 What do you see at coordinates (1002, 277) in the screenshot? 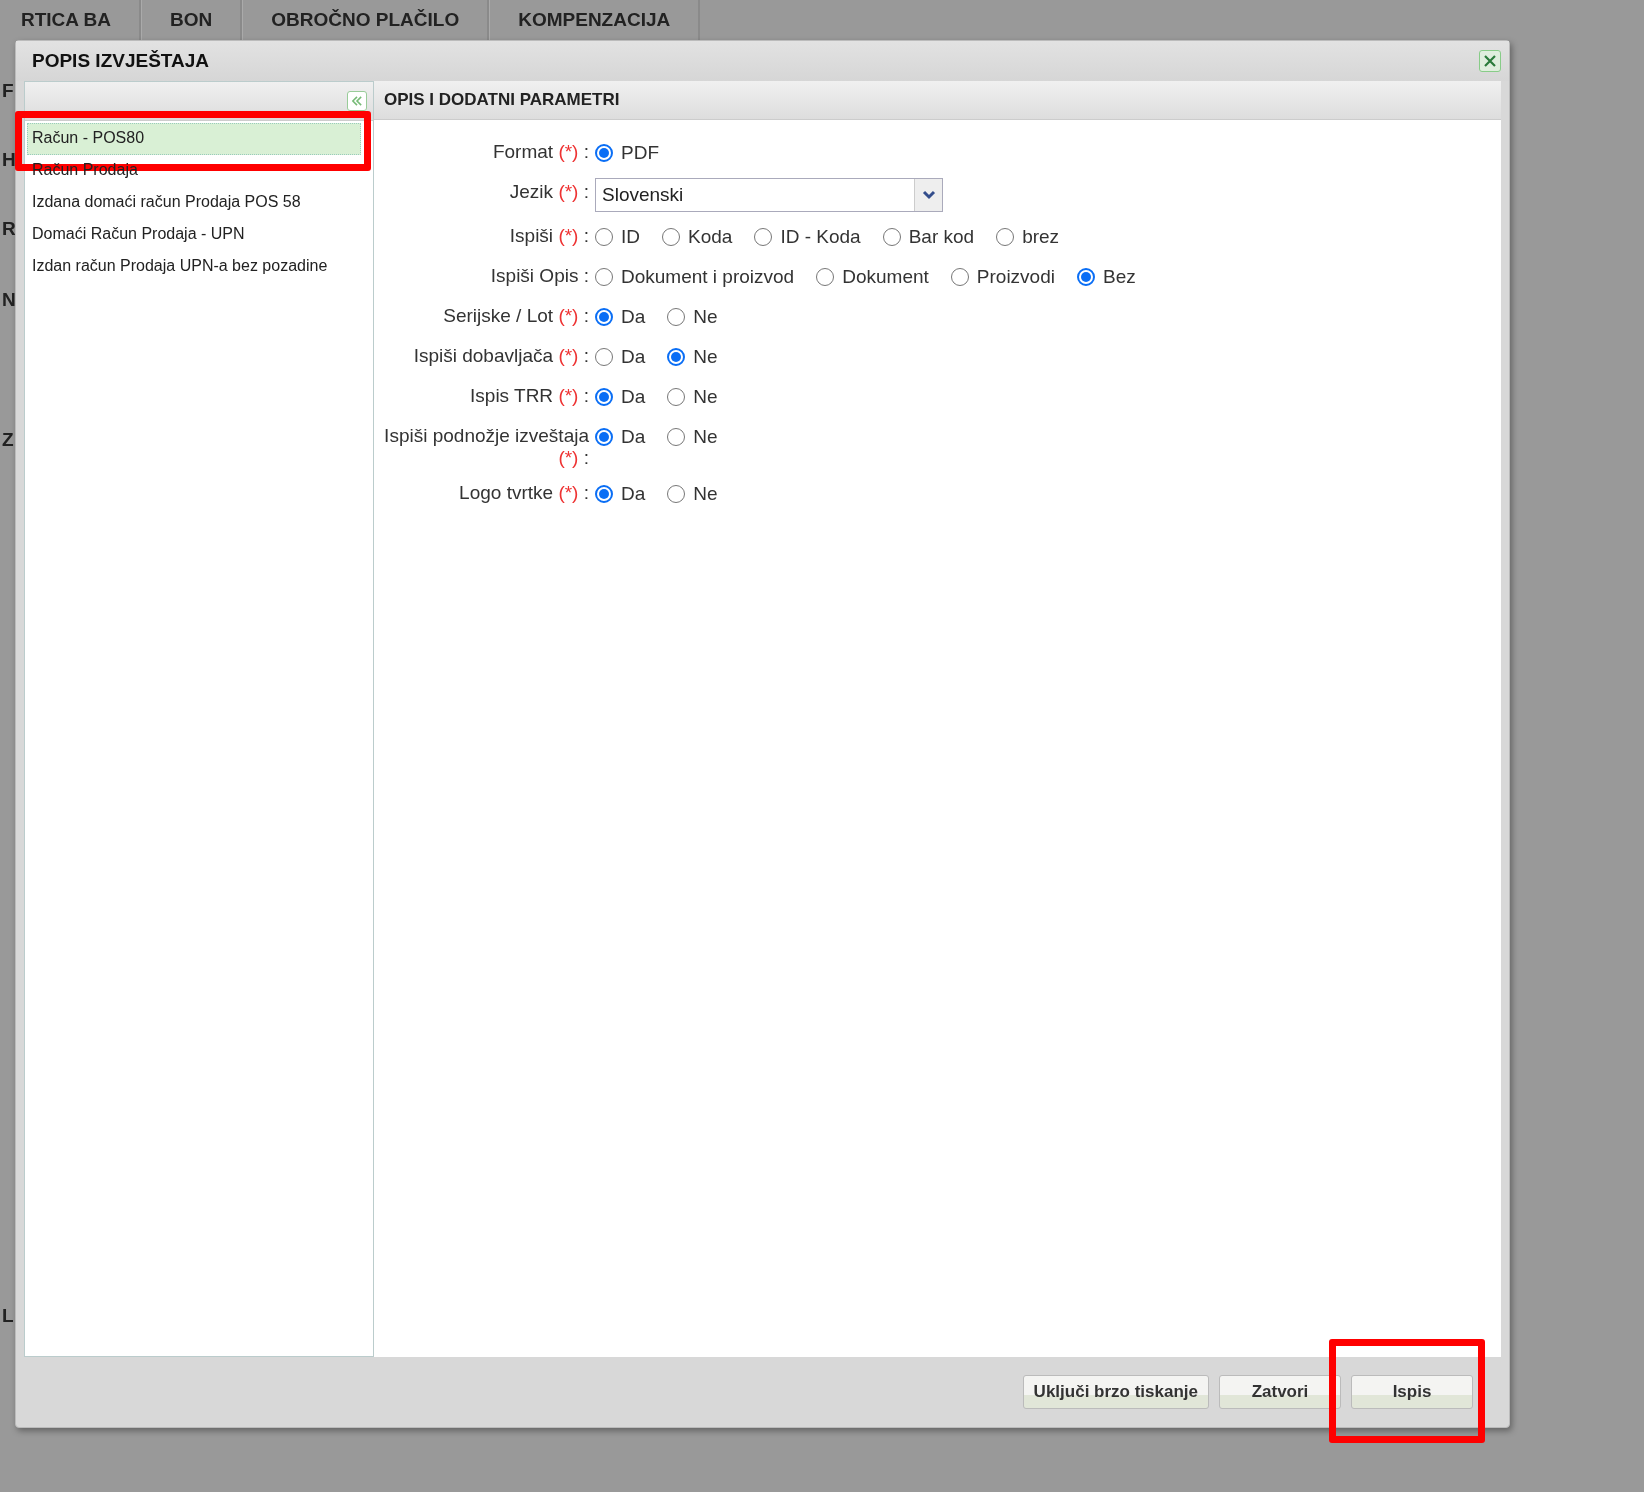
I see `radio-option: Proizvodi` at bounding box center [1002, 277].